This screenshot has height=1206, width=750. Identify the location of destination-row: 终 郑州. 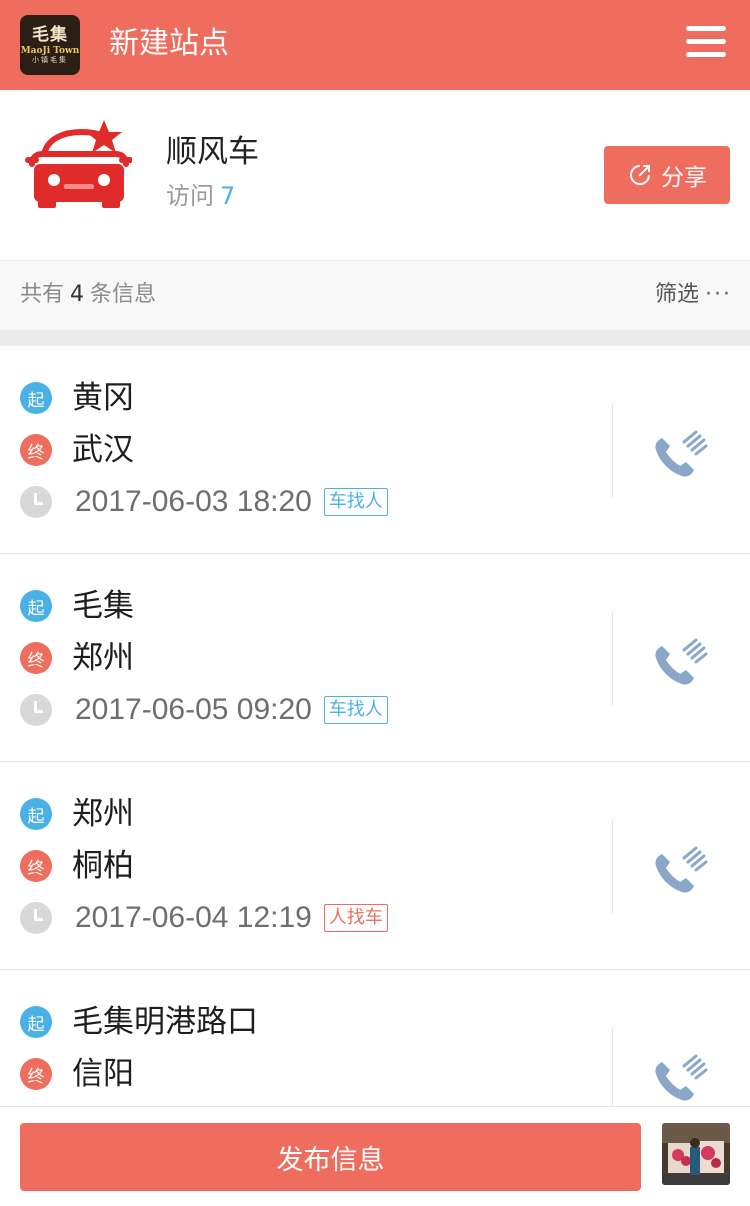
(77, 658).